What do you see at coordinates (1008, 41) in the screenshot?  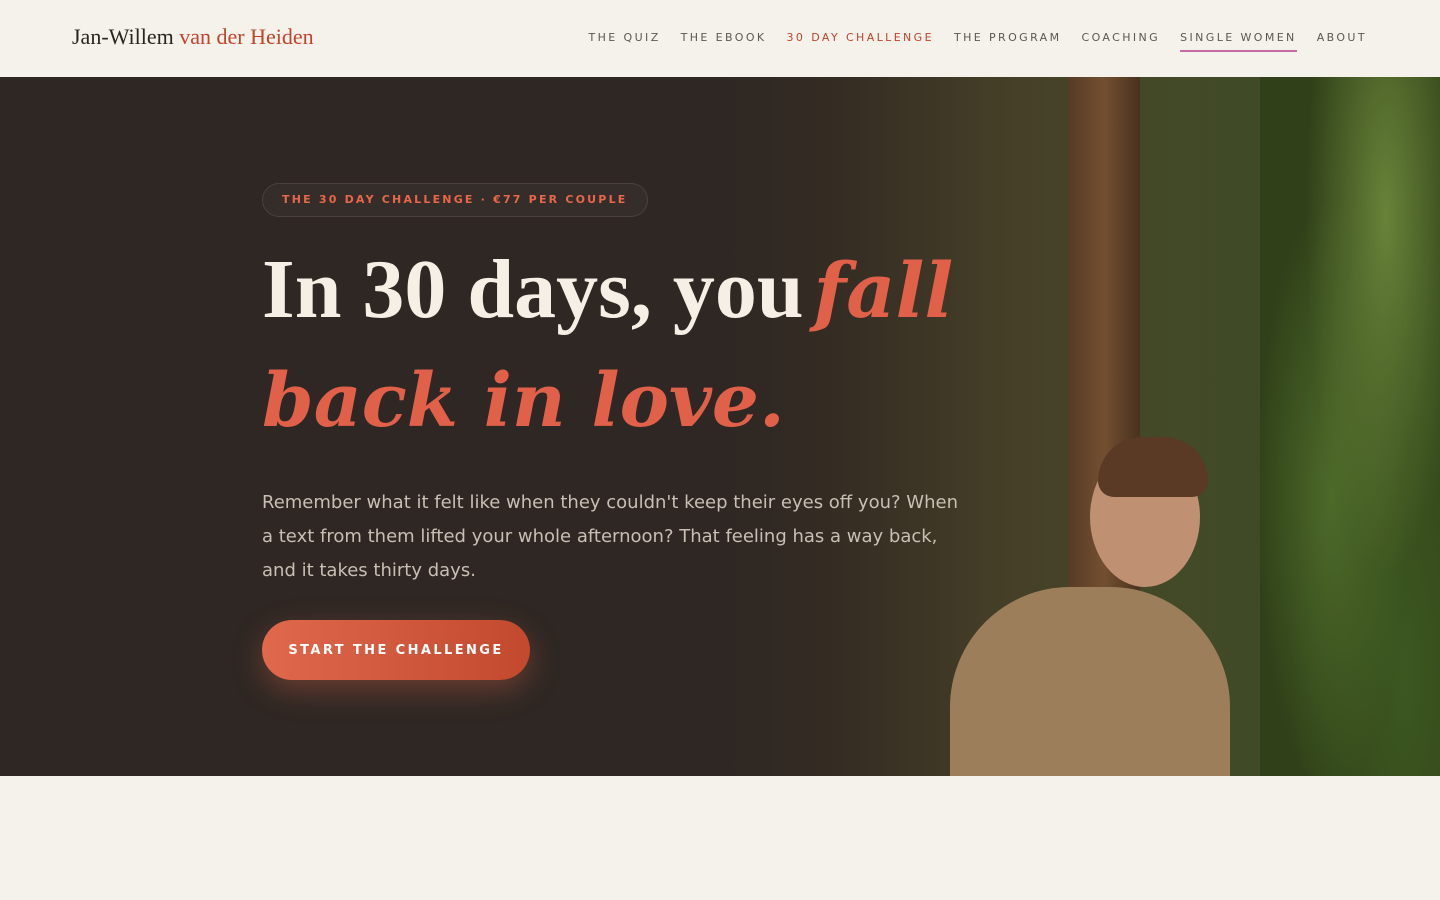 I see `nav-item-the-program: THE PROGRAM` at bounding box center [1008, 41].